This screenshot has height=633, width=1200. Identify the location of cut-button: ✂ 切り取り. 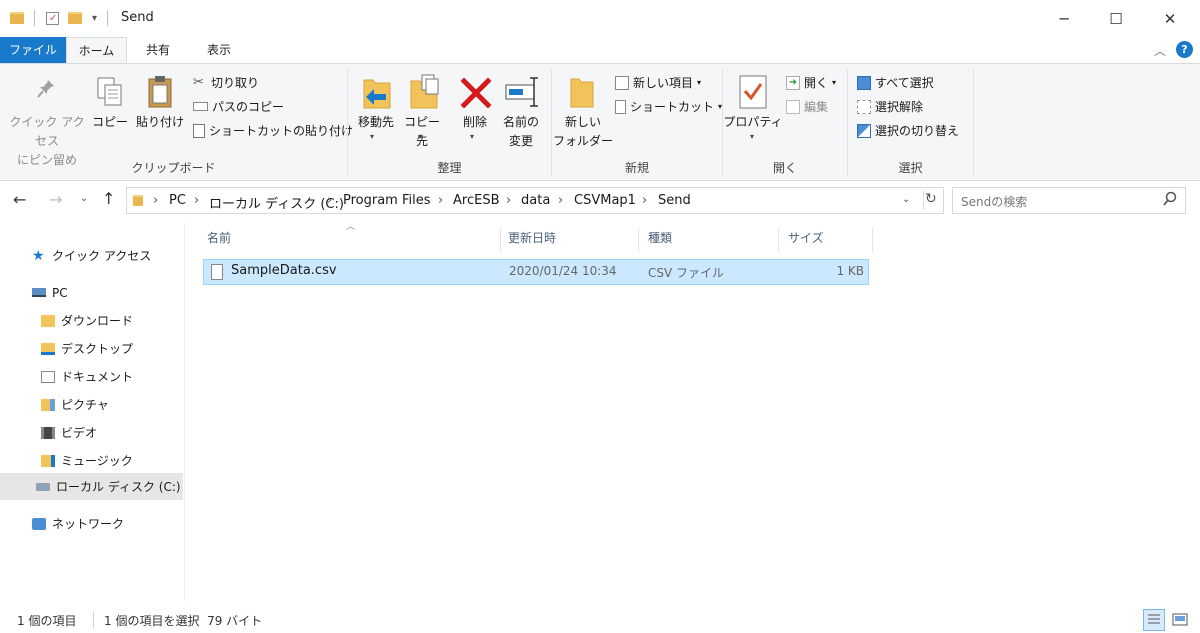
(226, 82).